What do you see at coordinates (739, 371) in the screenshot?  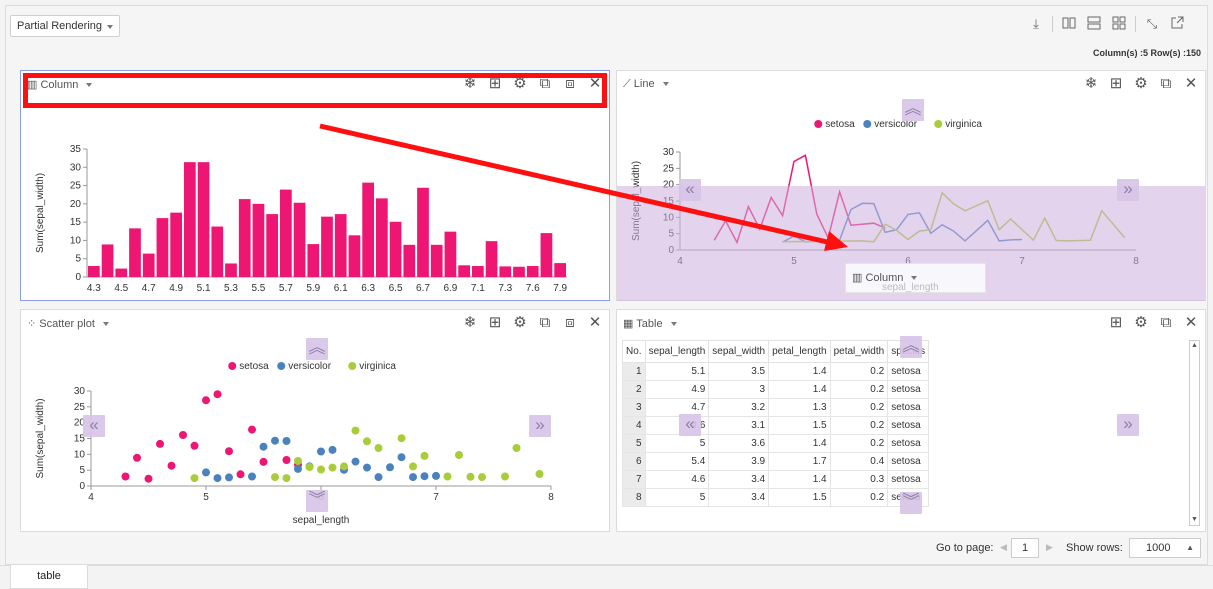 I see `table-cell: 3.5` at bounding box center [739, 371].